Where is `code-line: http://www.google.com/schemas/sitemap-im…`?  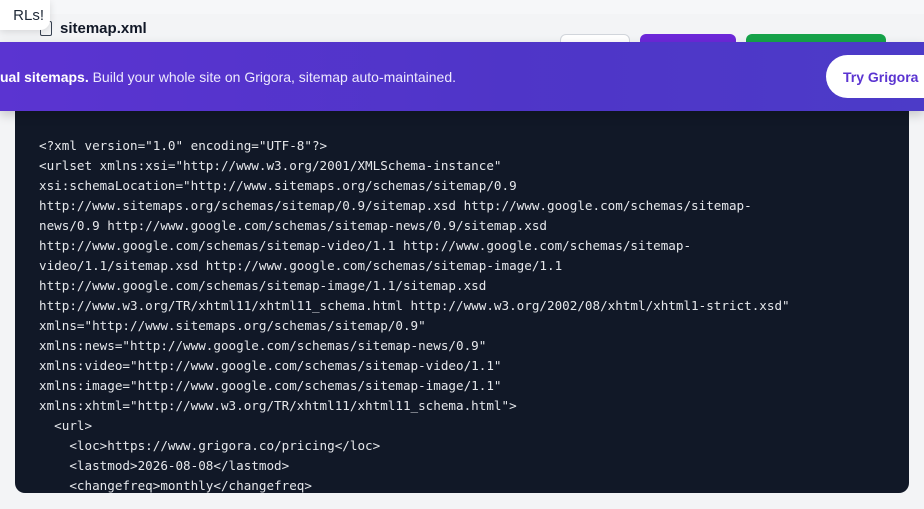
code-line: http://www.google.com/schemas/sitemap-im… is located at coordinates (263, 285).